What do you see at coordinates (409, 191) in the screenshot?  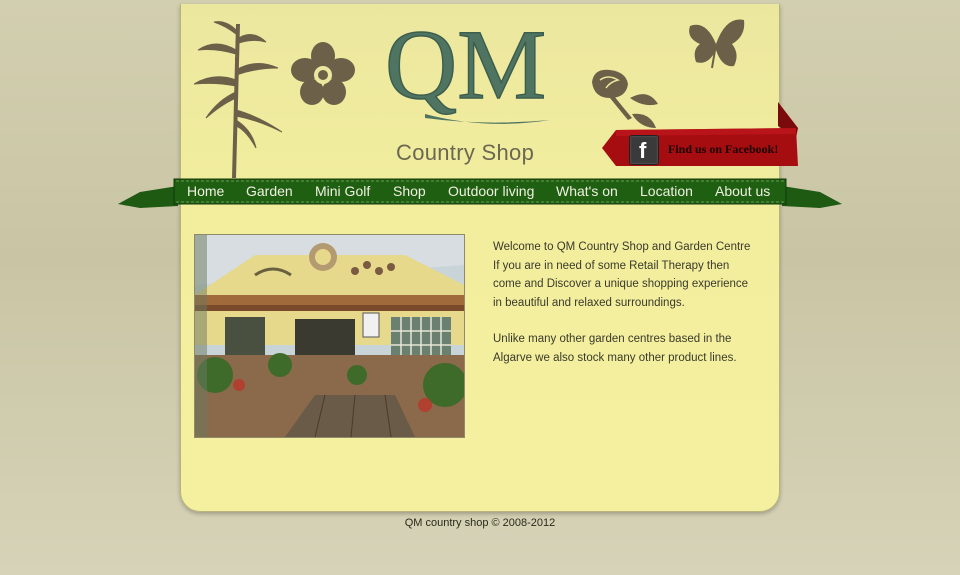 I see `nav-shop: Shop` at bounding box center [409, 191].